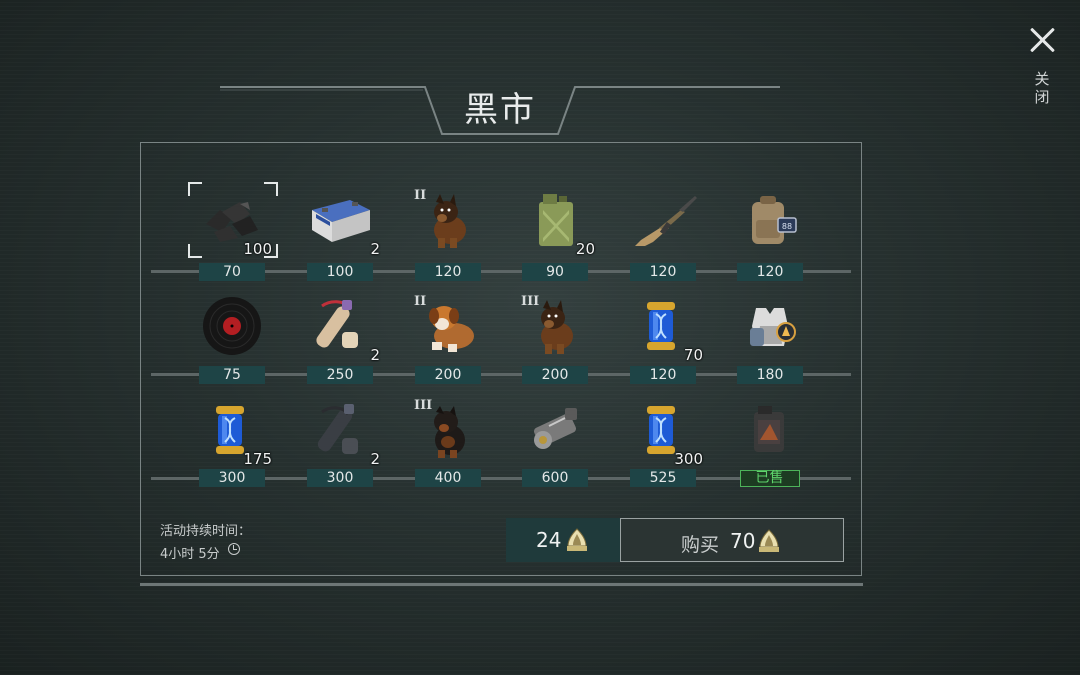 The width and height of the screenshot is (1080, 675). What do you see at coordinates (1042, 40) in the screenshot?
I see `close-icon` at bounding box center [1042, 40].